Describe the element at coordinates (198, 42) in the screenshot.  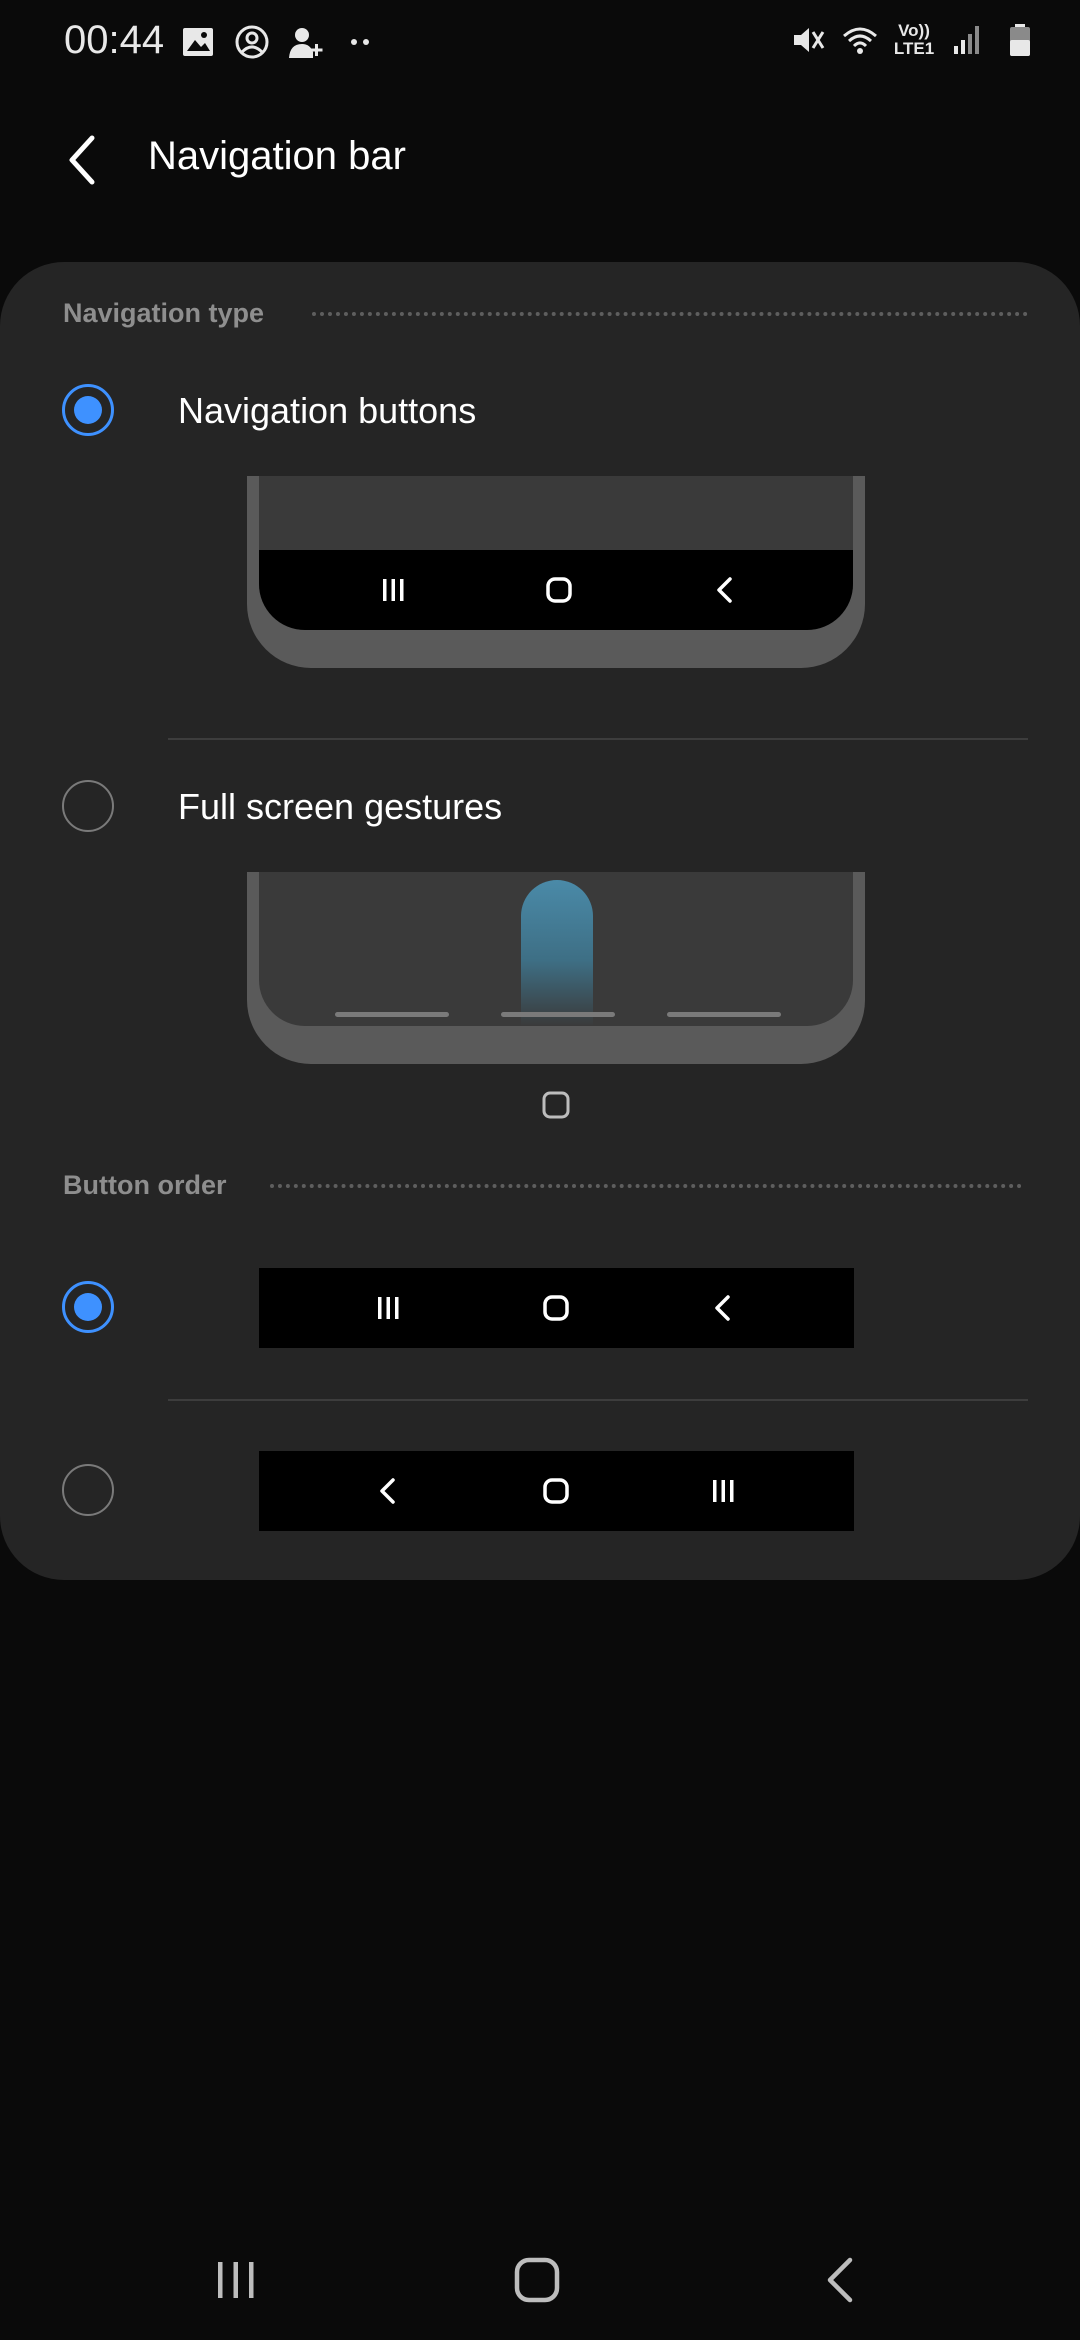
I see `image-icon` at that location.